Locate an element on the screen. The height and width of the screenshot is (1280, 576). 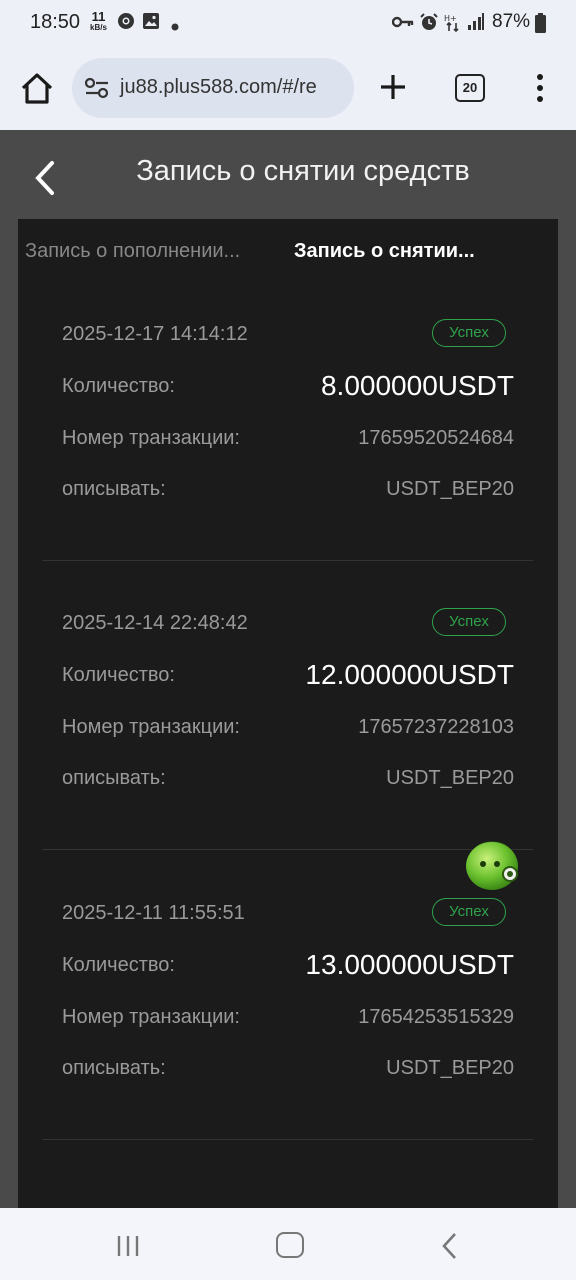
key-icon is located at coordinates (402, 24).